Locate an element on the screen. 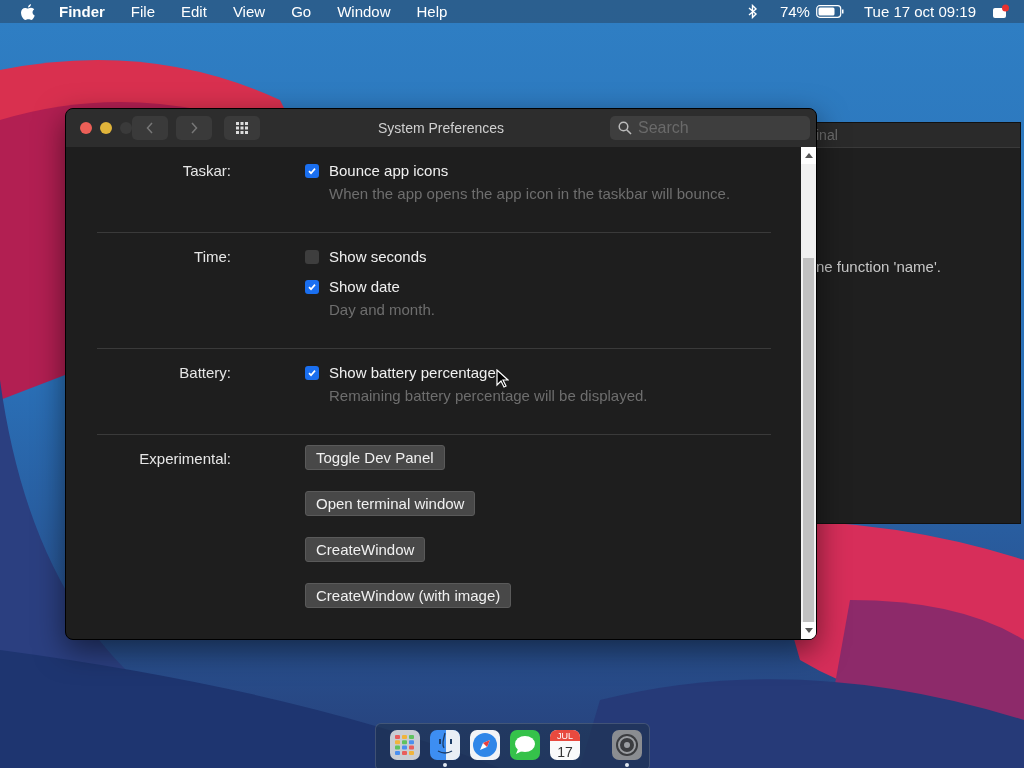  terminal-text: ne function 'name'. is located at coordinates (878, 266).